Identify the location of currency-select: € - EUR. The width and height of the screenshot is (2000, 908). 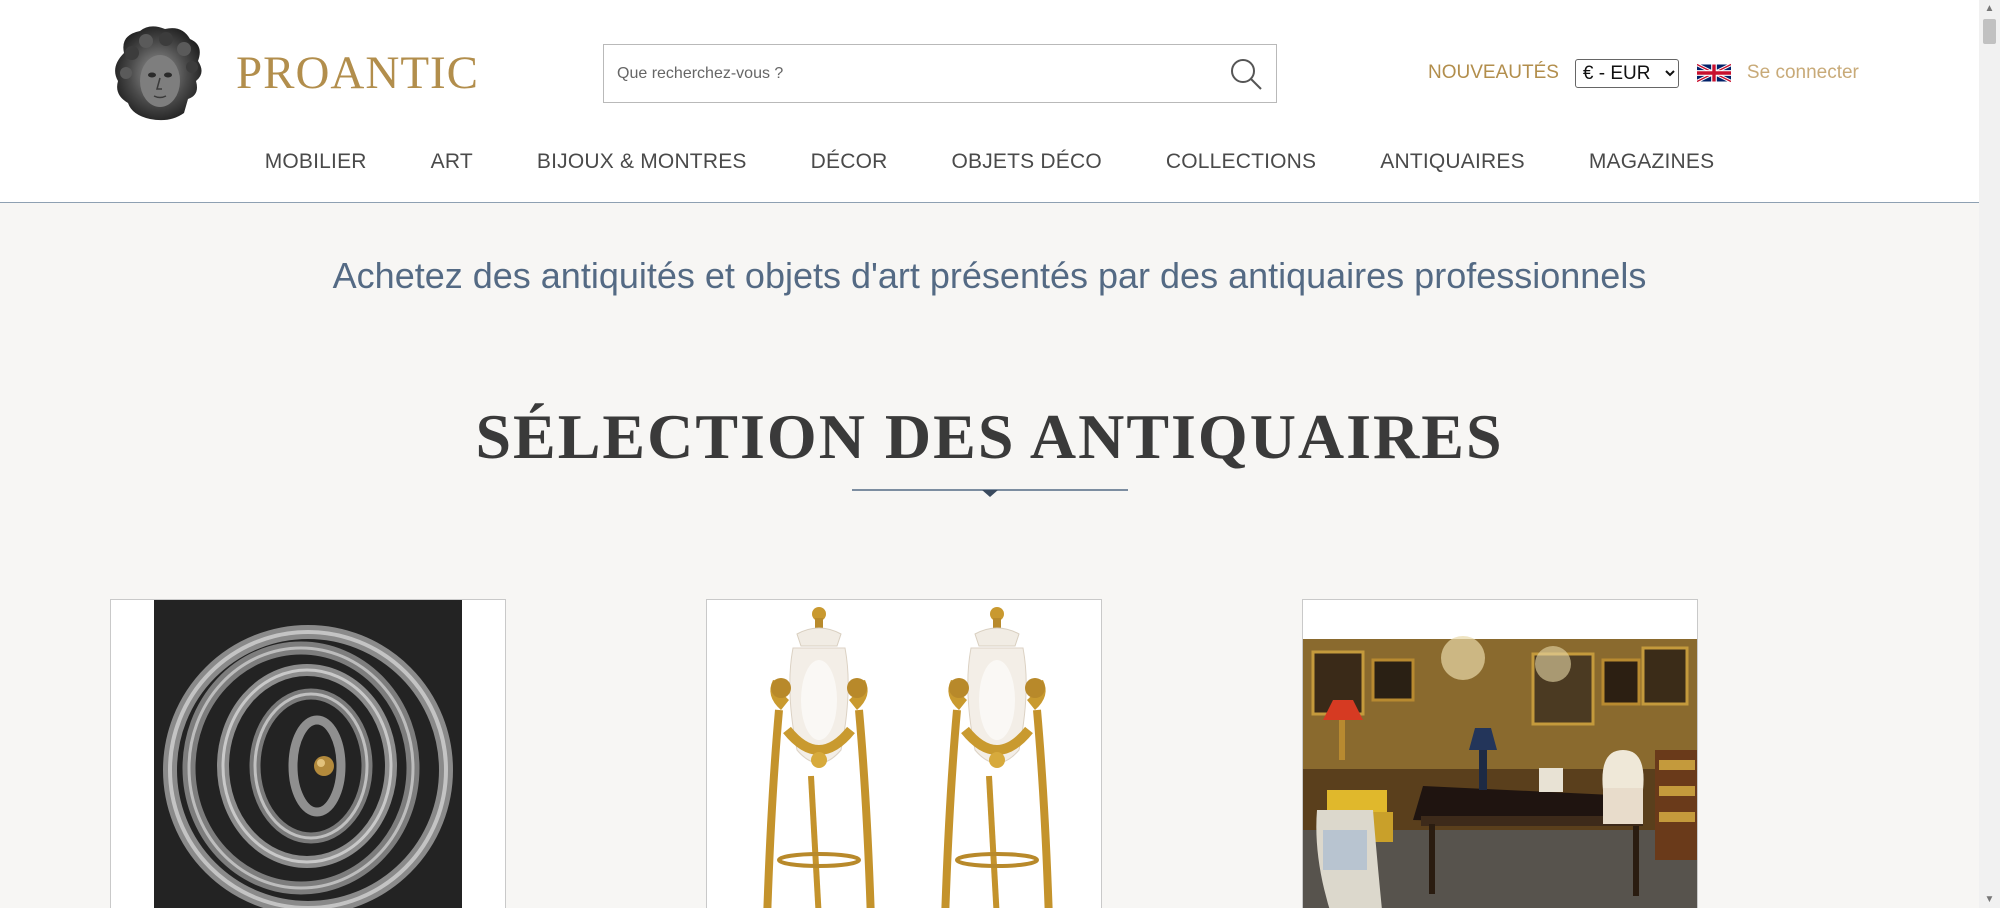
(1626, 73).